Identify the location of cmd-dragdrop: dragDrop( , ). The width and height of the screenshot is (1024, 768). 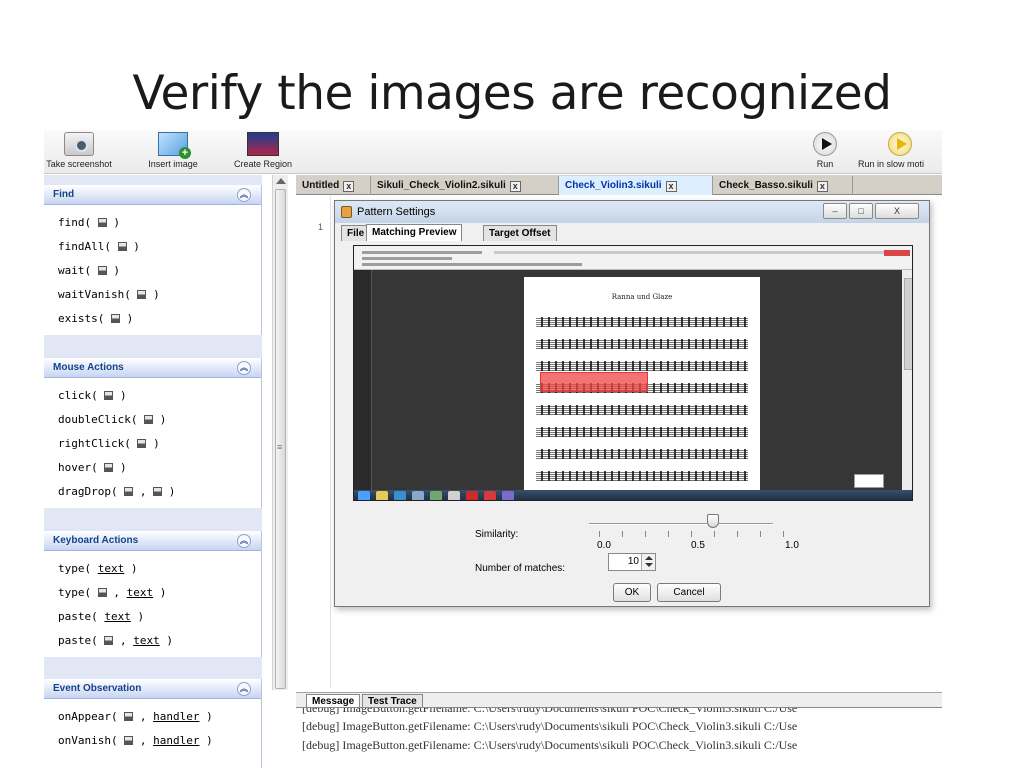
(152, 492).